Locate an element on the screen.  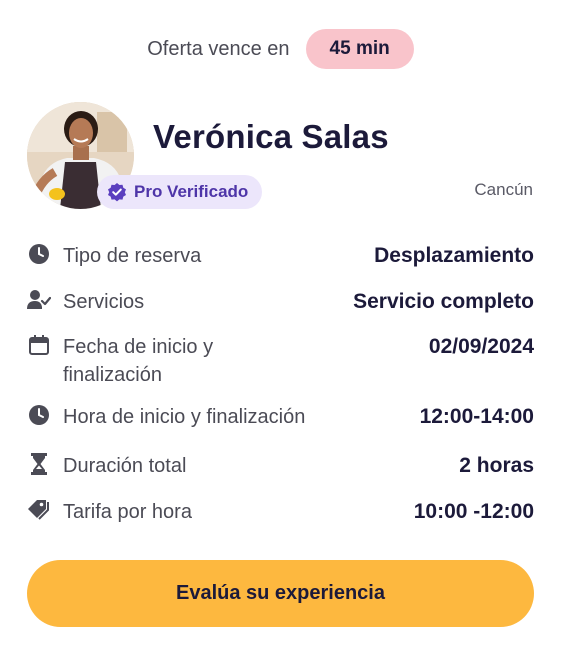
detail-value: Servicio completo is located at coordinates (443, 301).